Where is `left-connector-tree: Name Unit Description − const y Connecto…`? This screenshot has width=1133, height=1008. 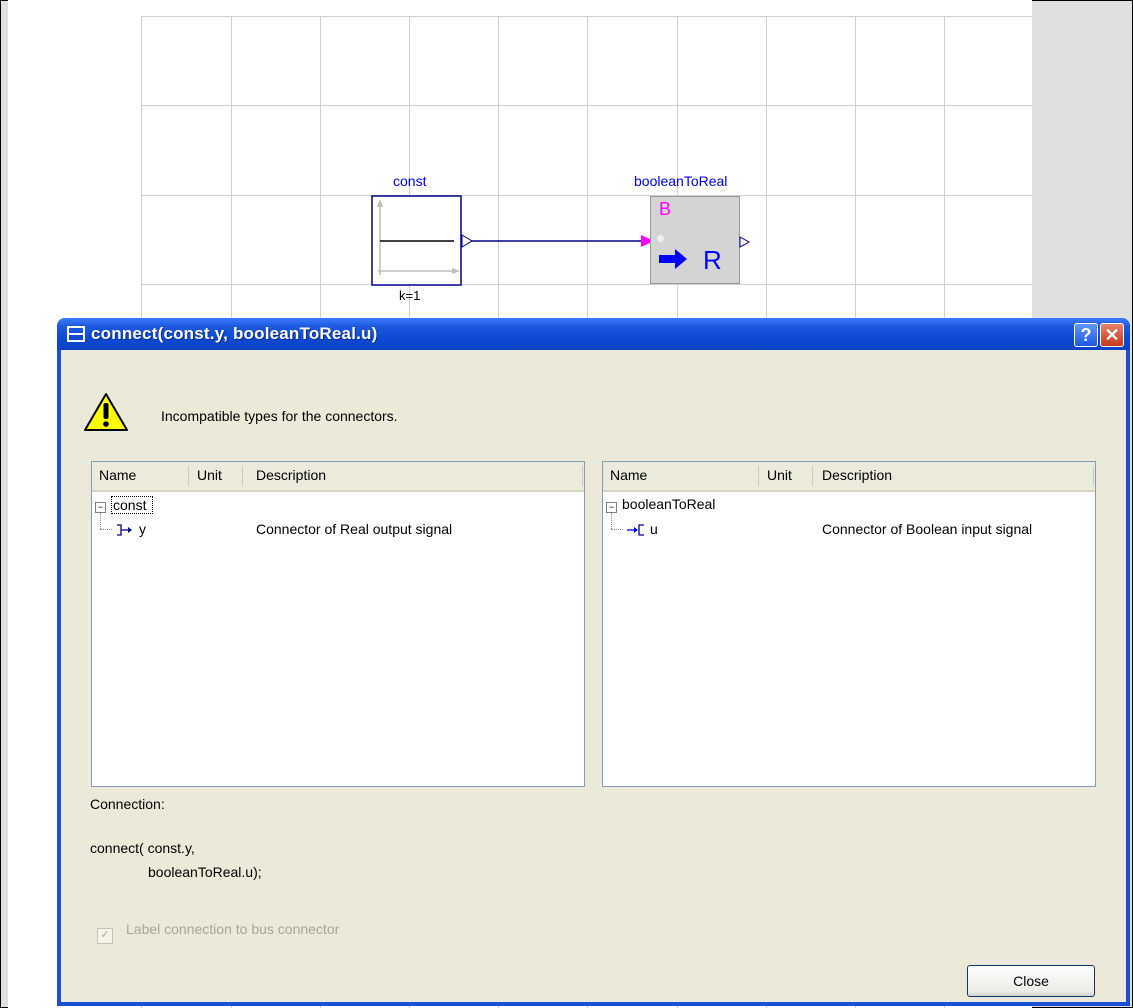
left-connector-tree: Name Unit Description − const y Connecto… is located at coordinates (338, 624).